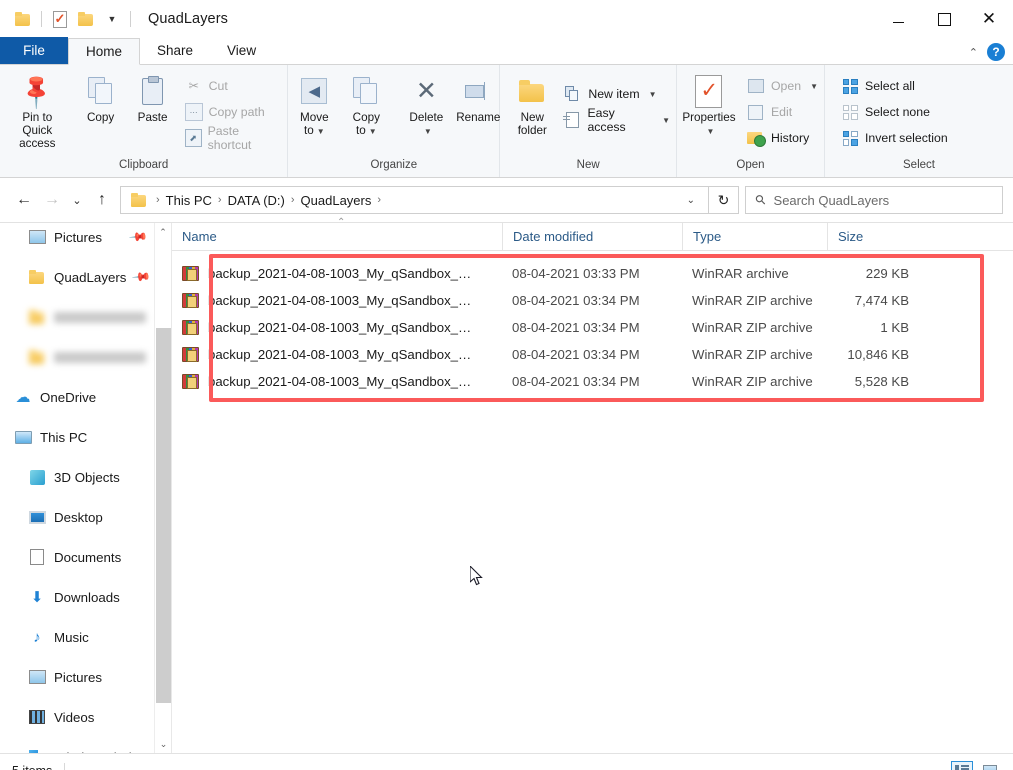 The height and width of the screenshot is (770, 1013). What do you see at coordinates (163, 744) in the screenshot?
I see `scroll-down-icon: ⌄` at bounding box center [163, 744].